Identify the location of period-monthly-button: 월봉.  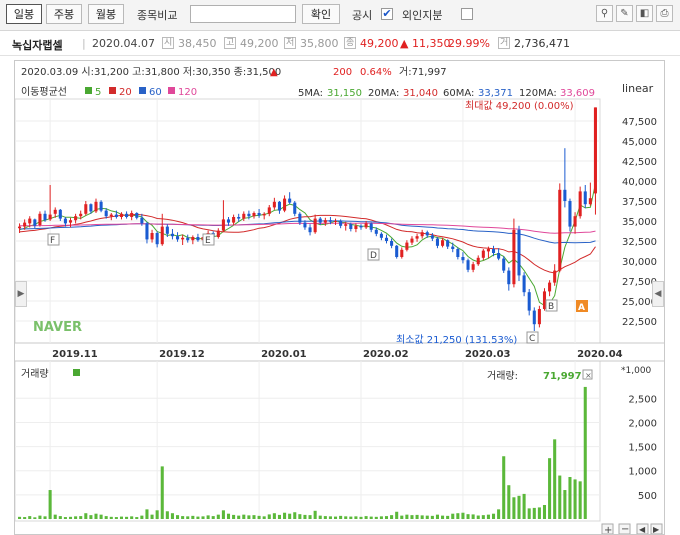
(106, 14).